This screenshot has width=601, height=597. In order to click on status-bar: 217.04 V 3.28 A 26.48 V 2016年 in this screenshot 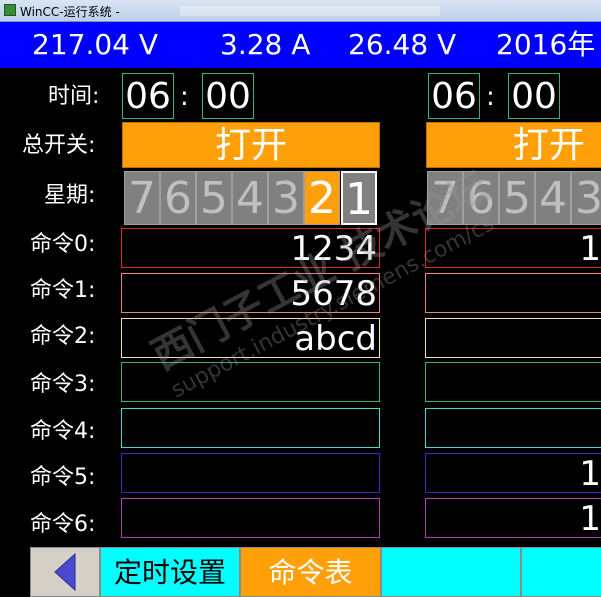, I will do `click(300, 45)`.